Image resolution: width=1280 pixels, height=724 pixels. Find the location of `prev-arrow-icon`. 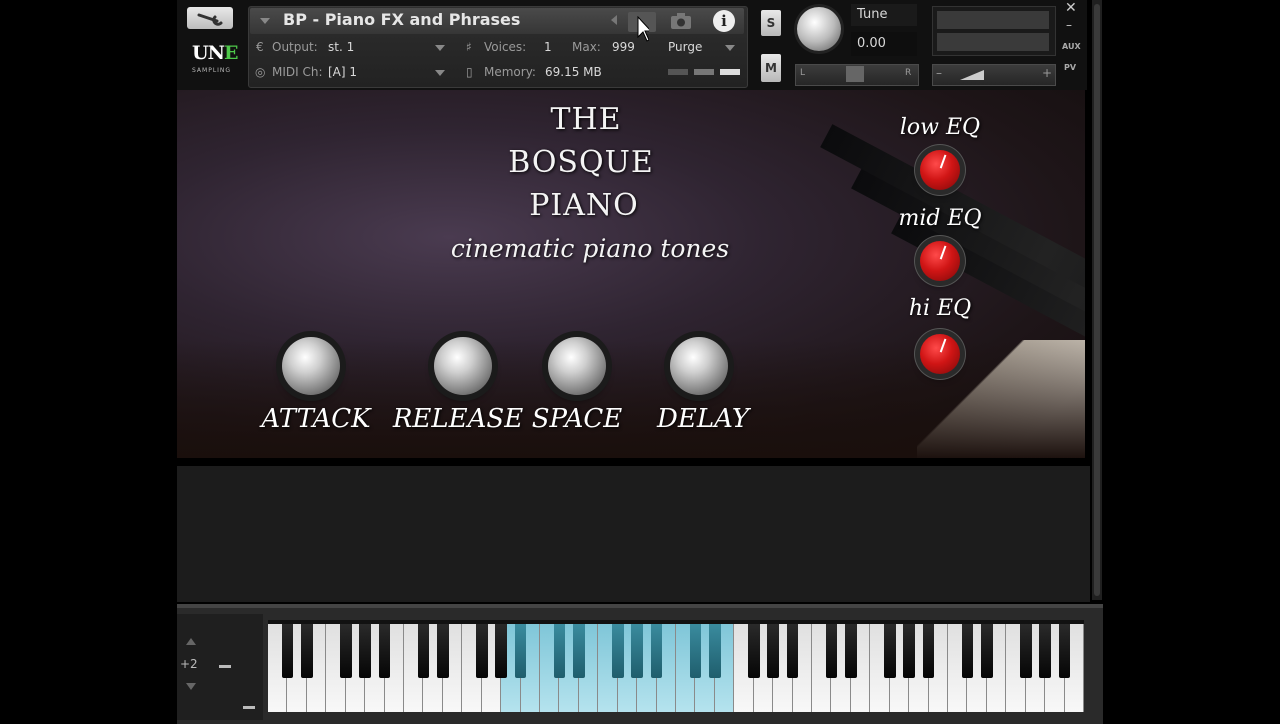

prev-arrow-icon is located at coordinates (614, 20).